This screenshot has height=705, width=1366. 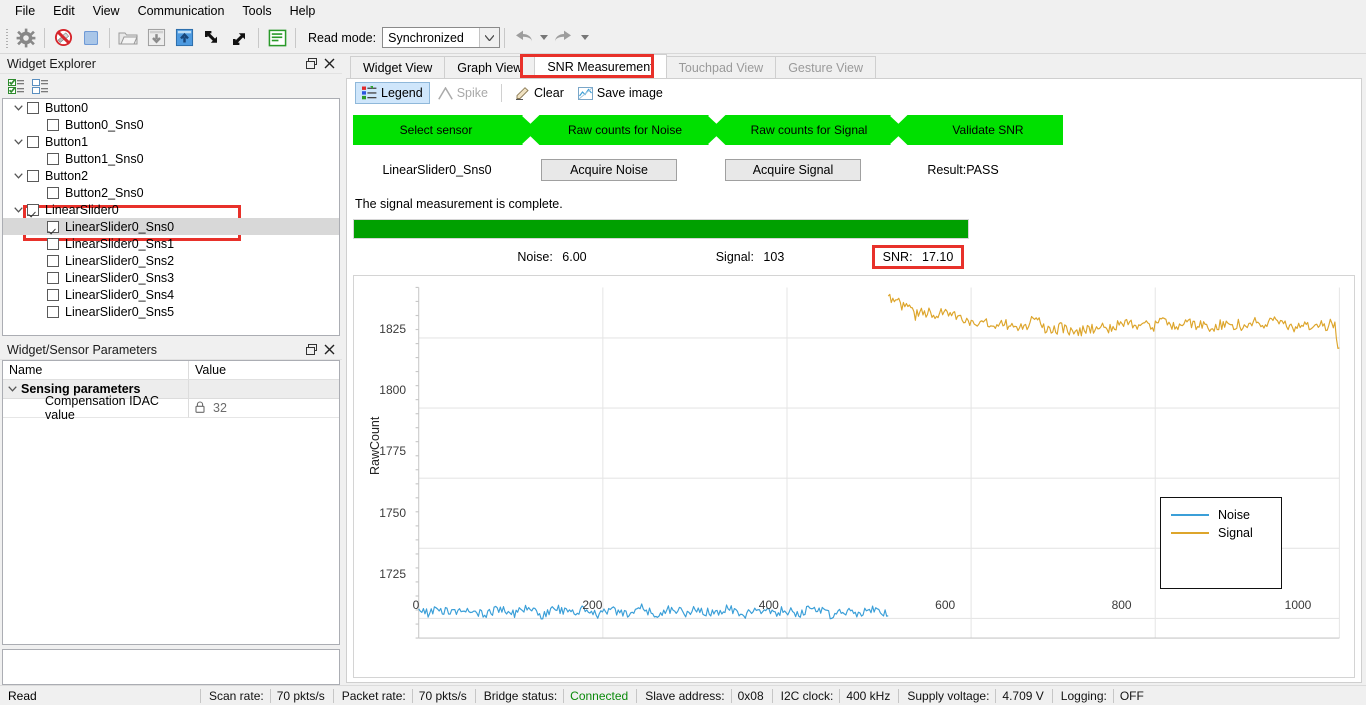 What do you see at coordinates (171, 408) in the screenshot?
I see `param-row: Compensation IDAC value 32` at bounding box center [171, 408].